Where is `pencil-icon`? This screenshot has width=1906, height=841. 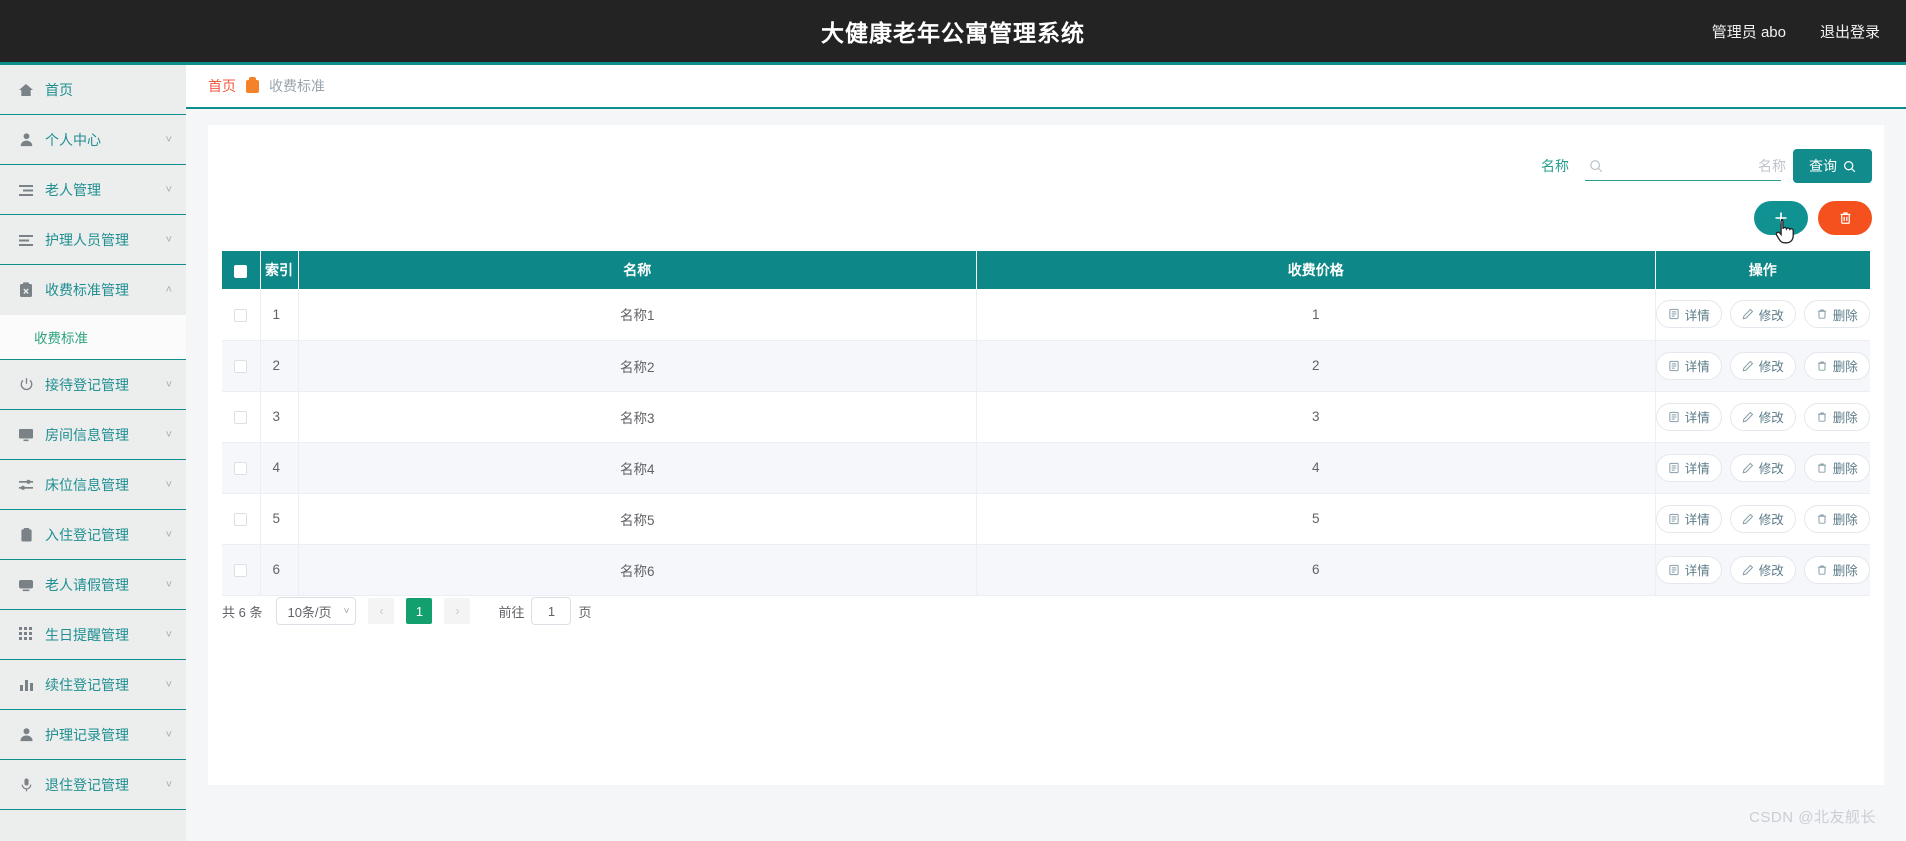
pencil-icon is located at coordinates (1747, 467).